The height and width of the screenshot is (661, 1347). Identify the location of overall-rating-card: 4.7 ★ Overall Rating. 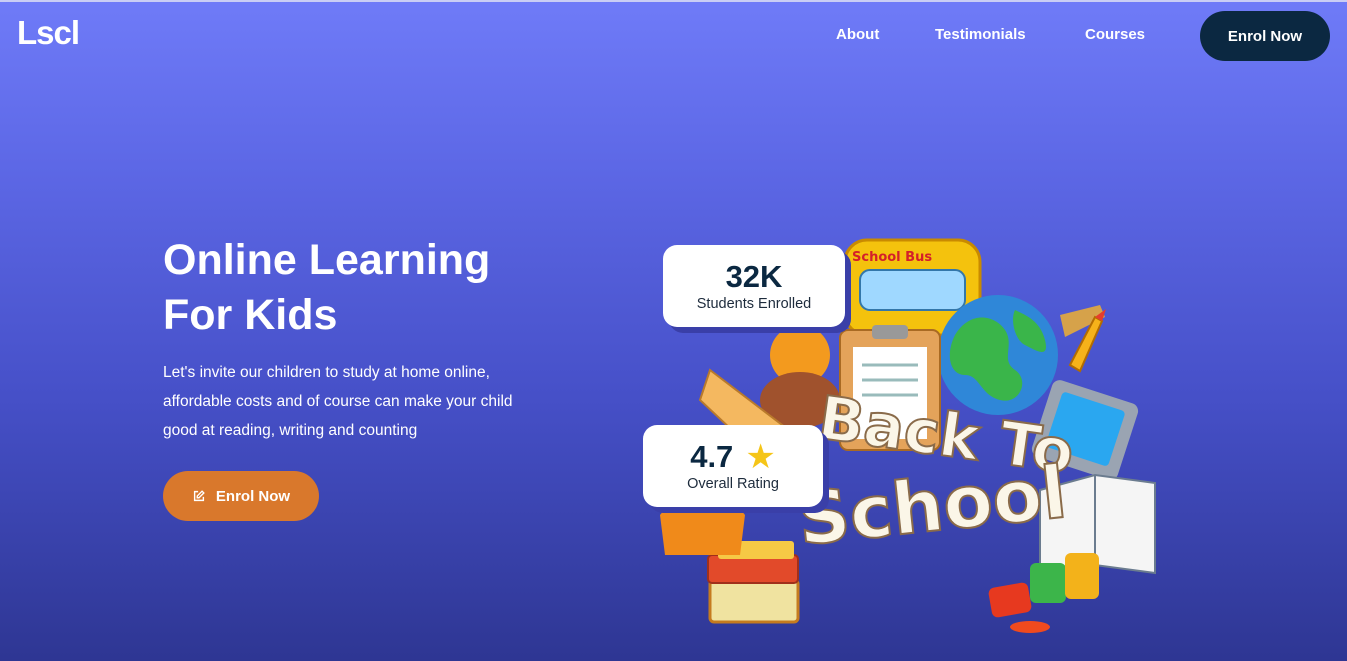
(733, 466).